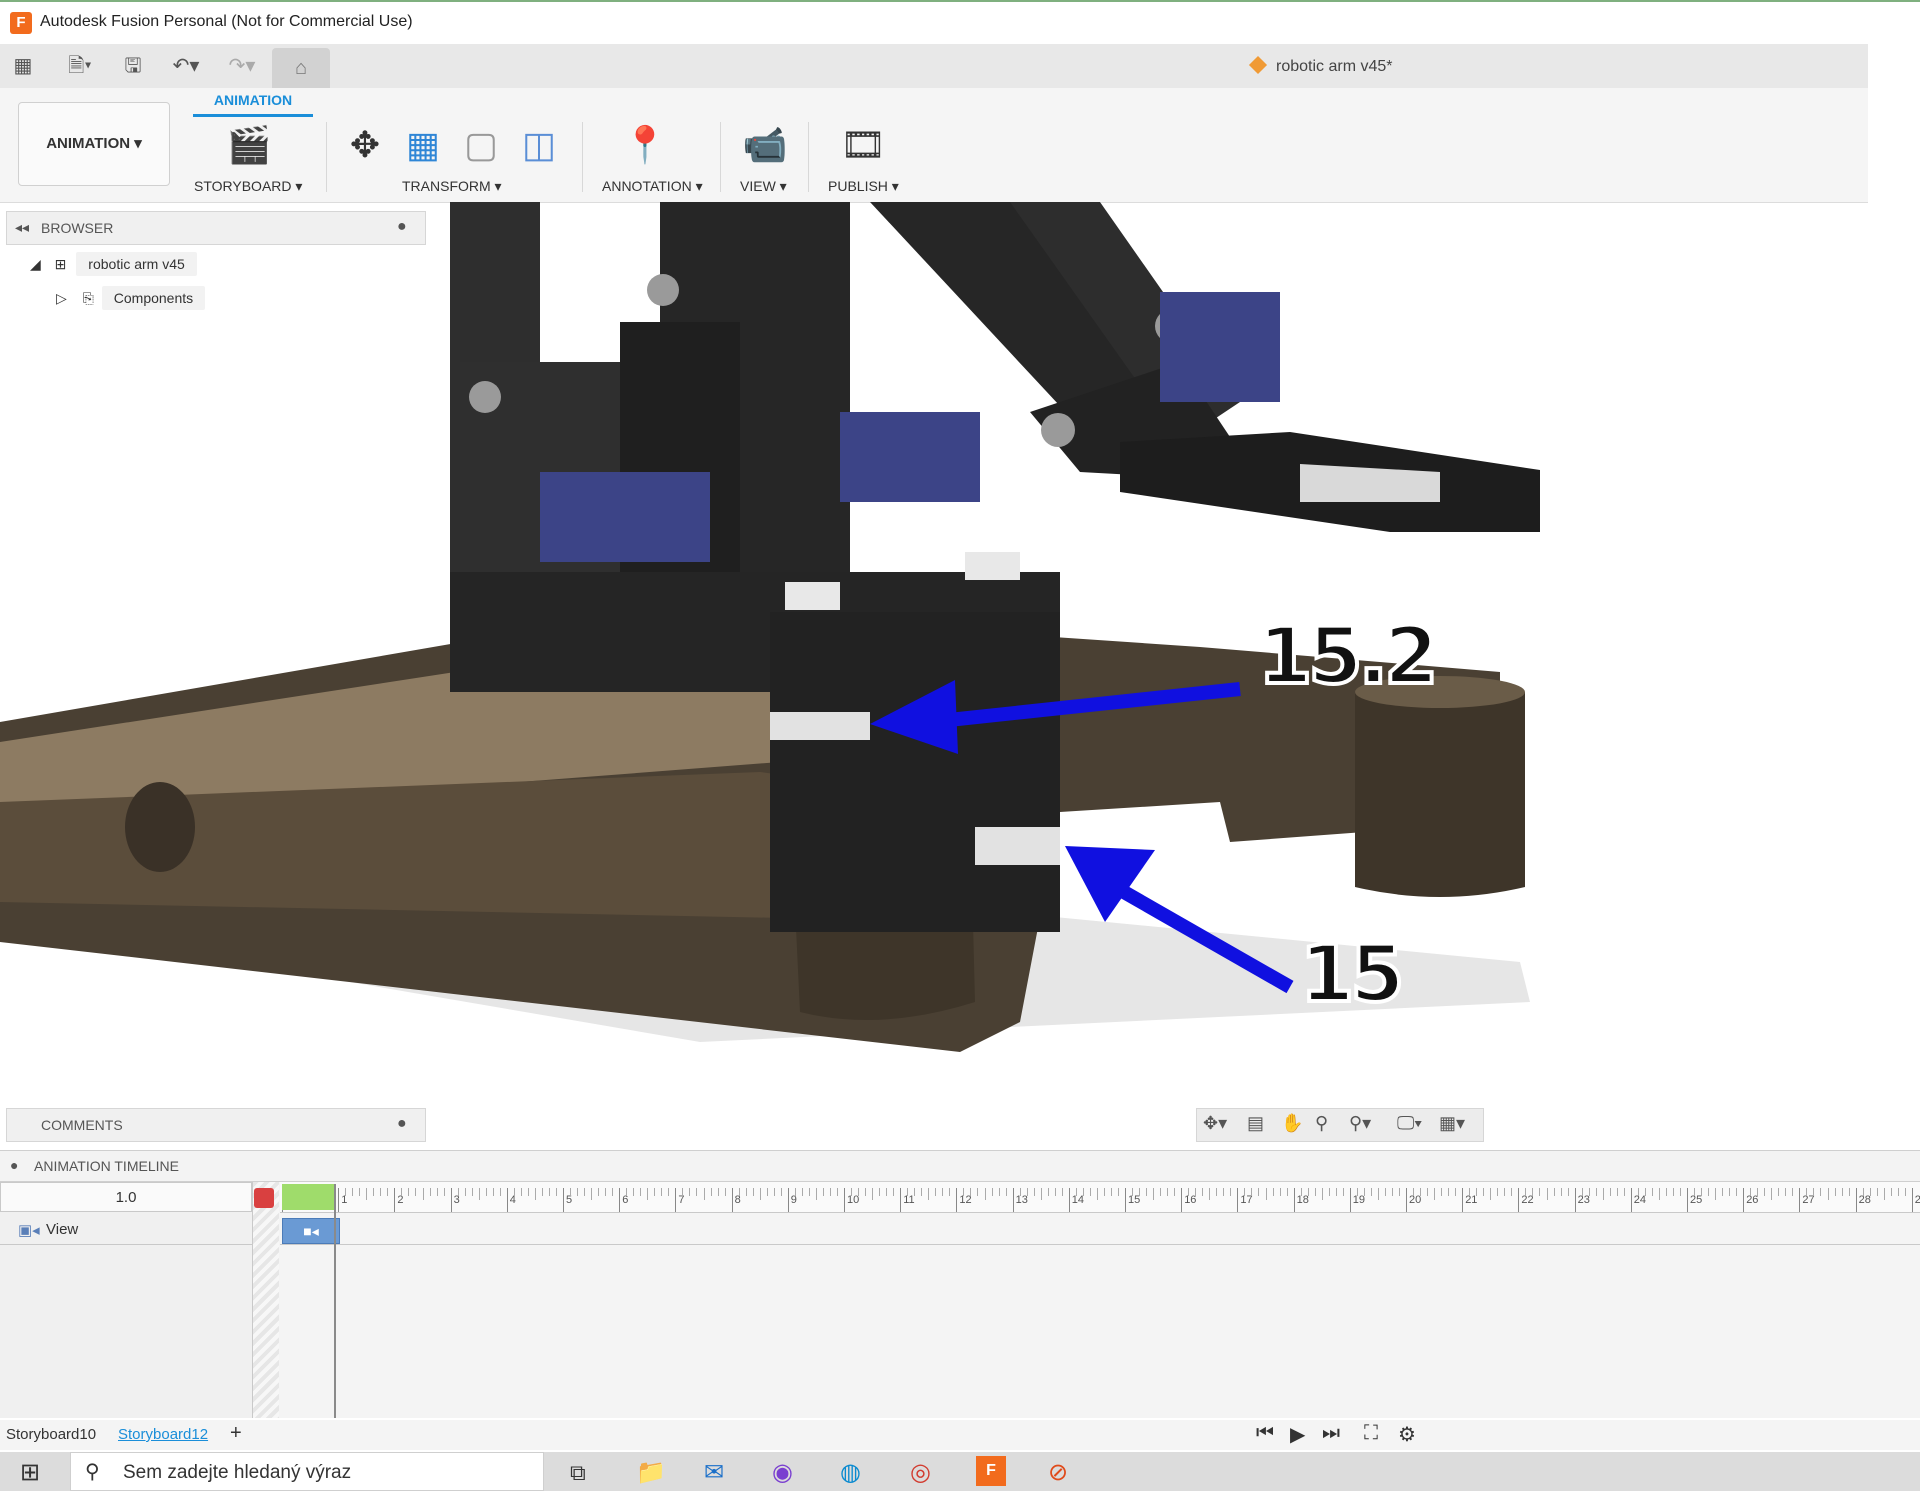 The width and height of the screenshot is (1920, 1491). I want to click on publish-menu: PUBLISH ▾, so click(863, 186).